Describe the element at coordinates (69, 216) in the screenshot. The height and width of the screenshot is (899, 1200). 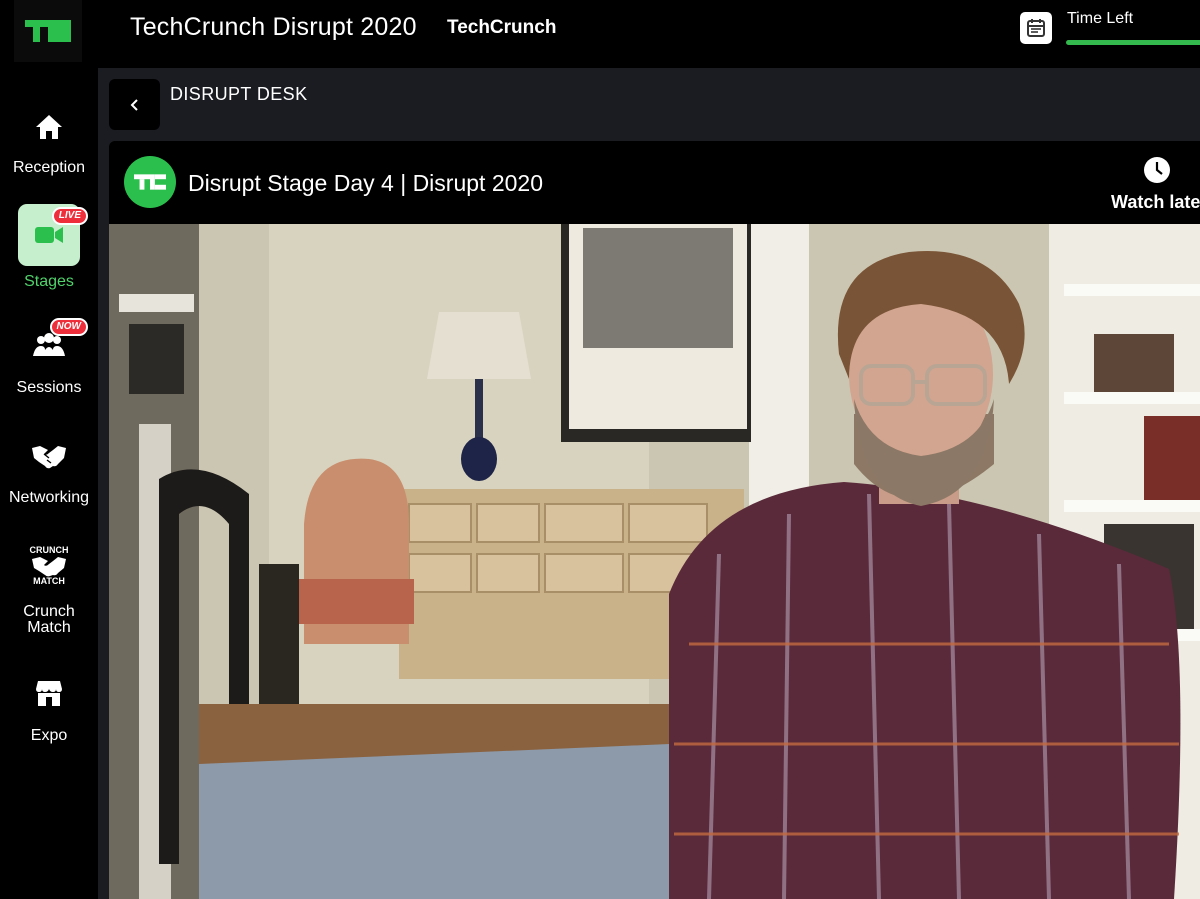
I see `live-badge: LIVE` at that location.